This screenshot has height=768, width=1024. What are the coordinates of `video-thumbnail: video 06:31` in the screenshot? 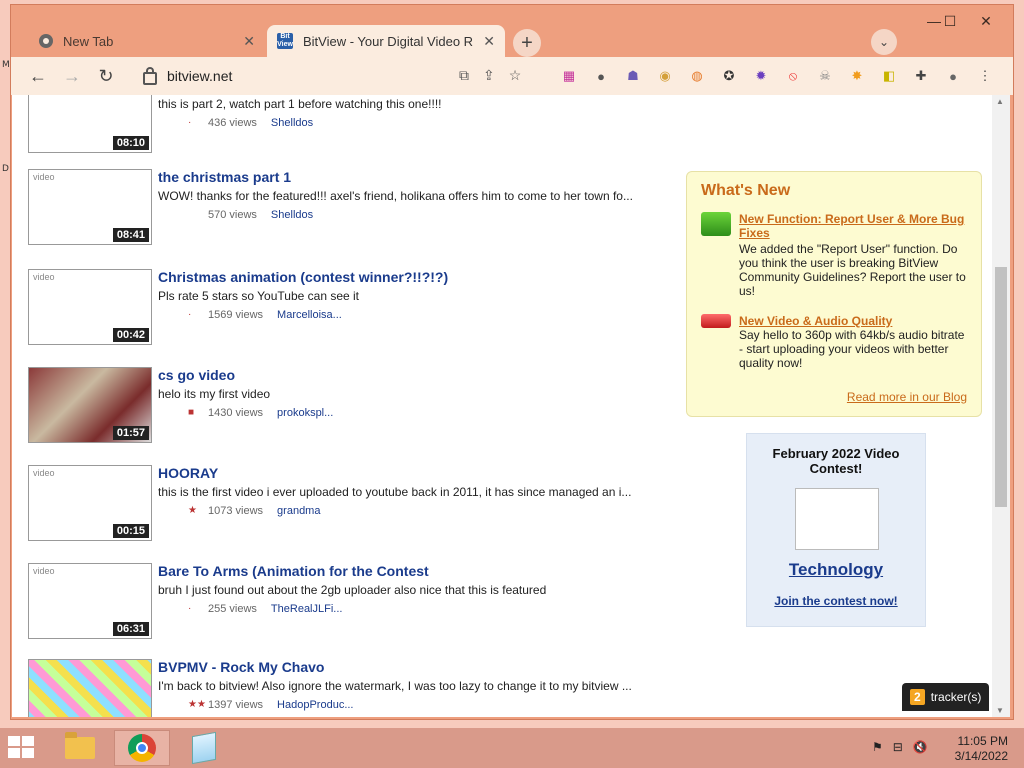 It's located at (90, 601).